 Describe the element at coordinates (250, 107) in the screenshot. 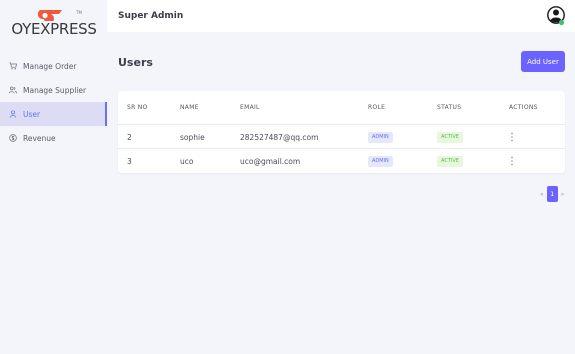

I see `column-header-email: EMAIL` at that location.